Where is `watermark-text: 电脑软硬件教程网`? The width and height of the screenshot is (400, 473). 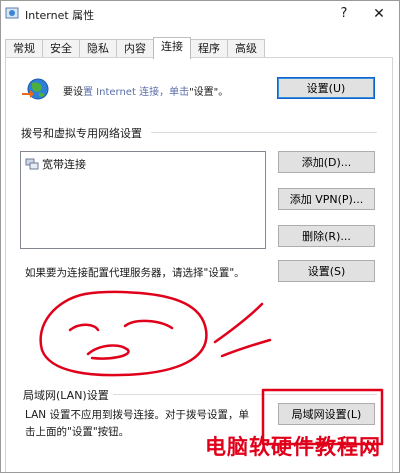
watermark-text: 电脑软硬件教程网 is located at coordinates (293, 447).